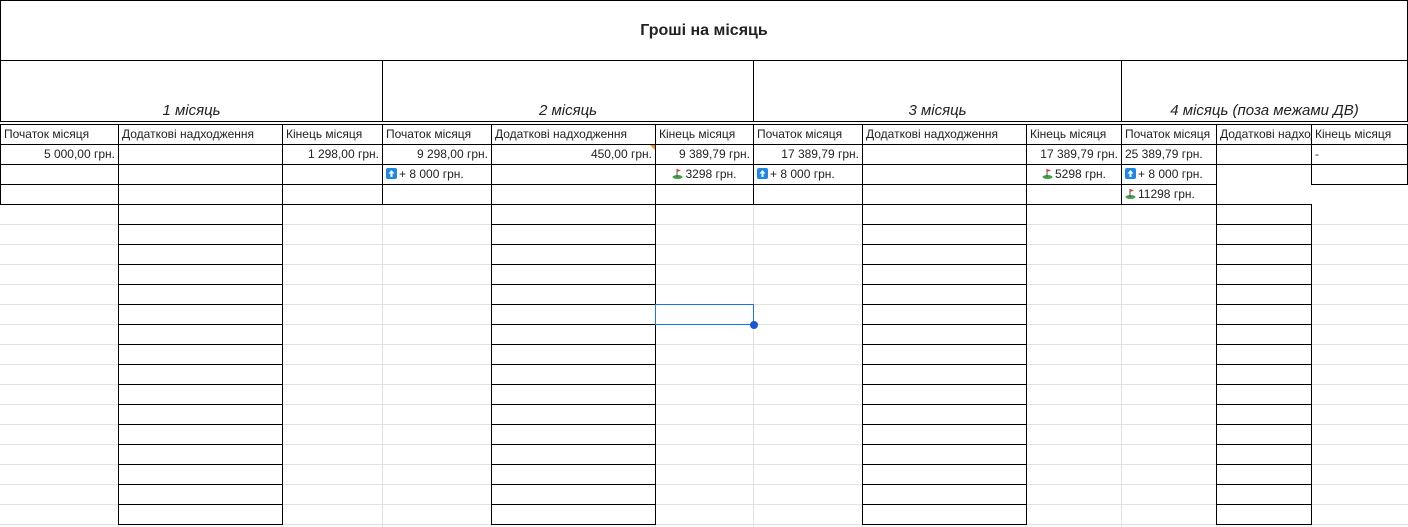 The image size is (1408, 527). What do you see at coordinates (704, 314) in the screenshot?
I see `selected-cell` at bounding box center [704, 314].